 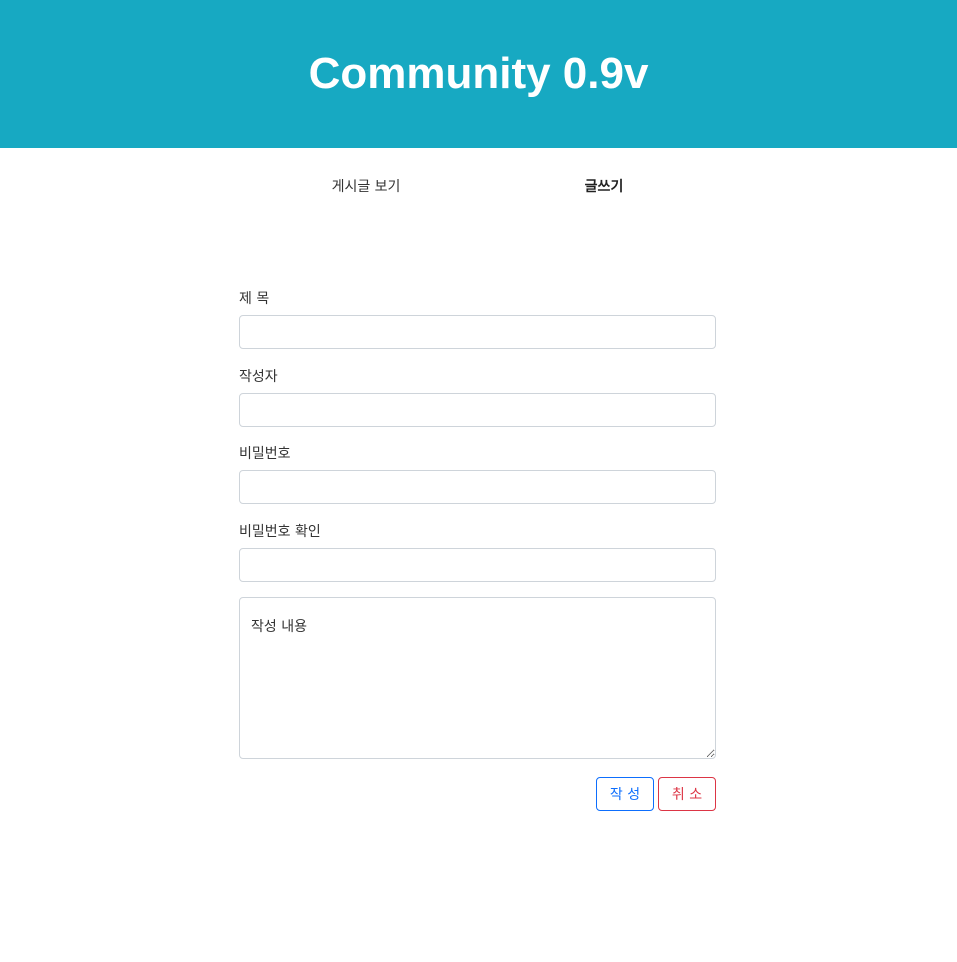 I want to click on site-title: Community 0.9v, so click(x=478, y=73).